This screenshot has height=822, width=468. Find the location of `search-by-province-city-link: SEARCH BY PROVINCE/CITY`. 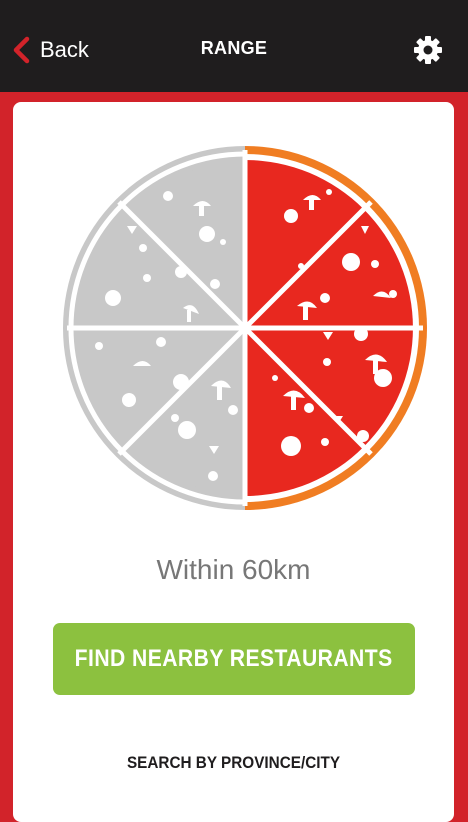

search-by-province-city-link: SEARCH BY PROVINCE/CITY is located at coordinates (233, 763).